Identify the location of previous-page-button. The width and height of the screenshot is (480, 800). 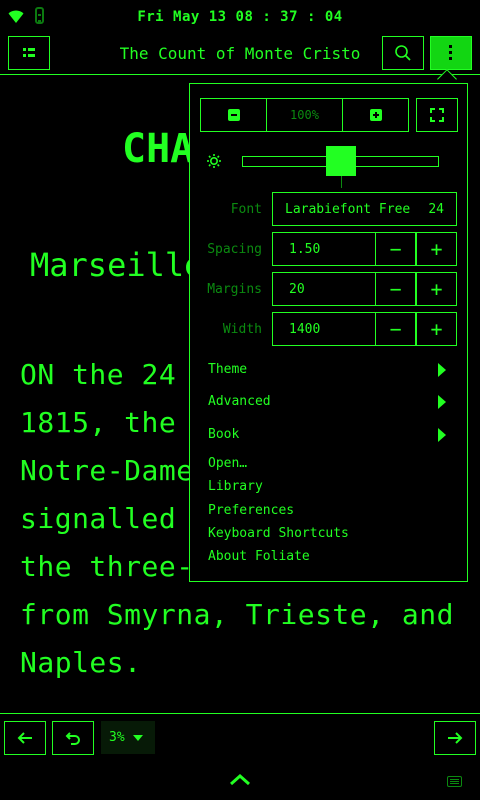
(25, 738).